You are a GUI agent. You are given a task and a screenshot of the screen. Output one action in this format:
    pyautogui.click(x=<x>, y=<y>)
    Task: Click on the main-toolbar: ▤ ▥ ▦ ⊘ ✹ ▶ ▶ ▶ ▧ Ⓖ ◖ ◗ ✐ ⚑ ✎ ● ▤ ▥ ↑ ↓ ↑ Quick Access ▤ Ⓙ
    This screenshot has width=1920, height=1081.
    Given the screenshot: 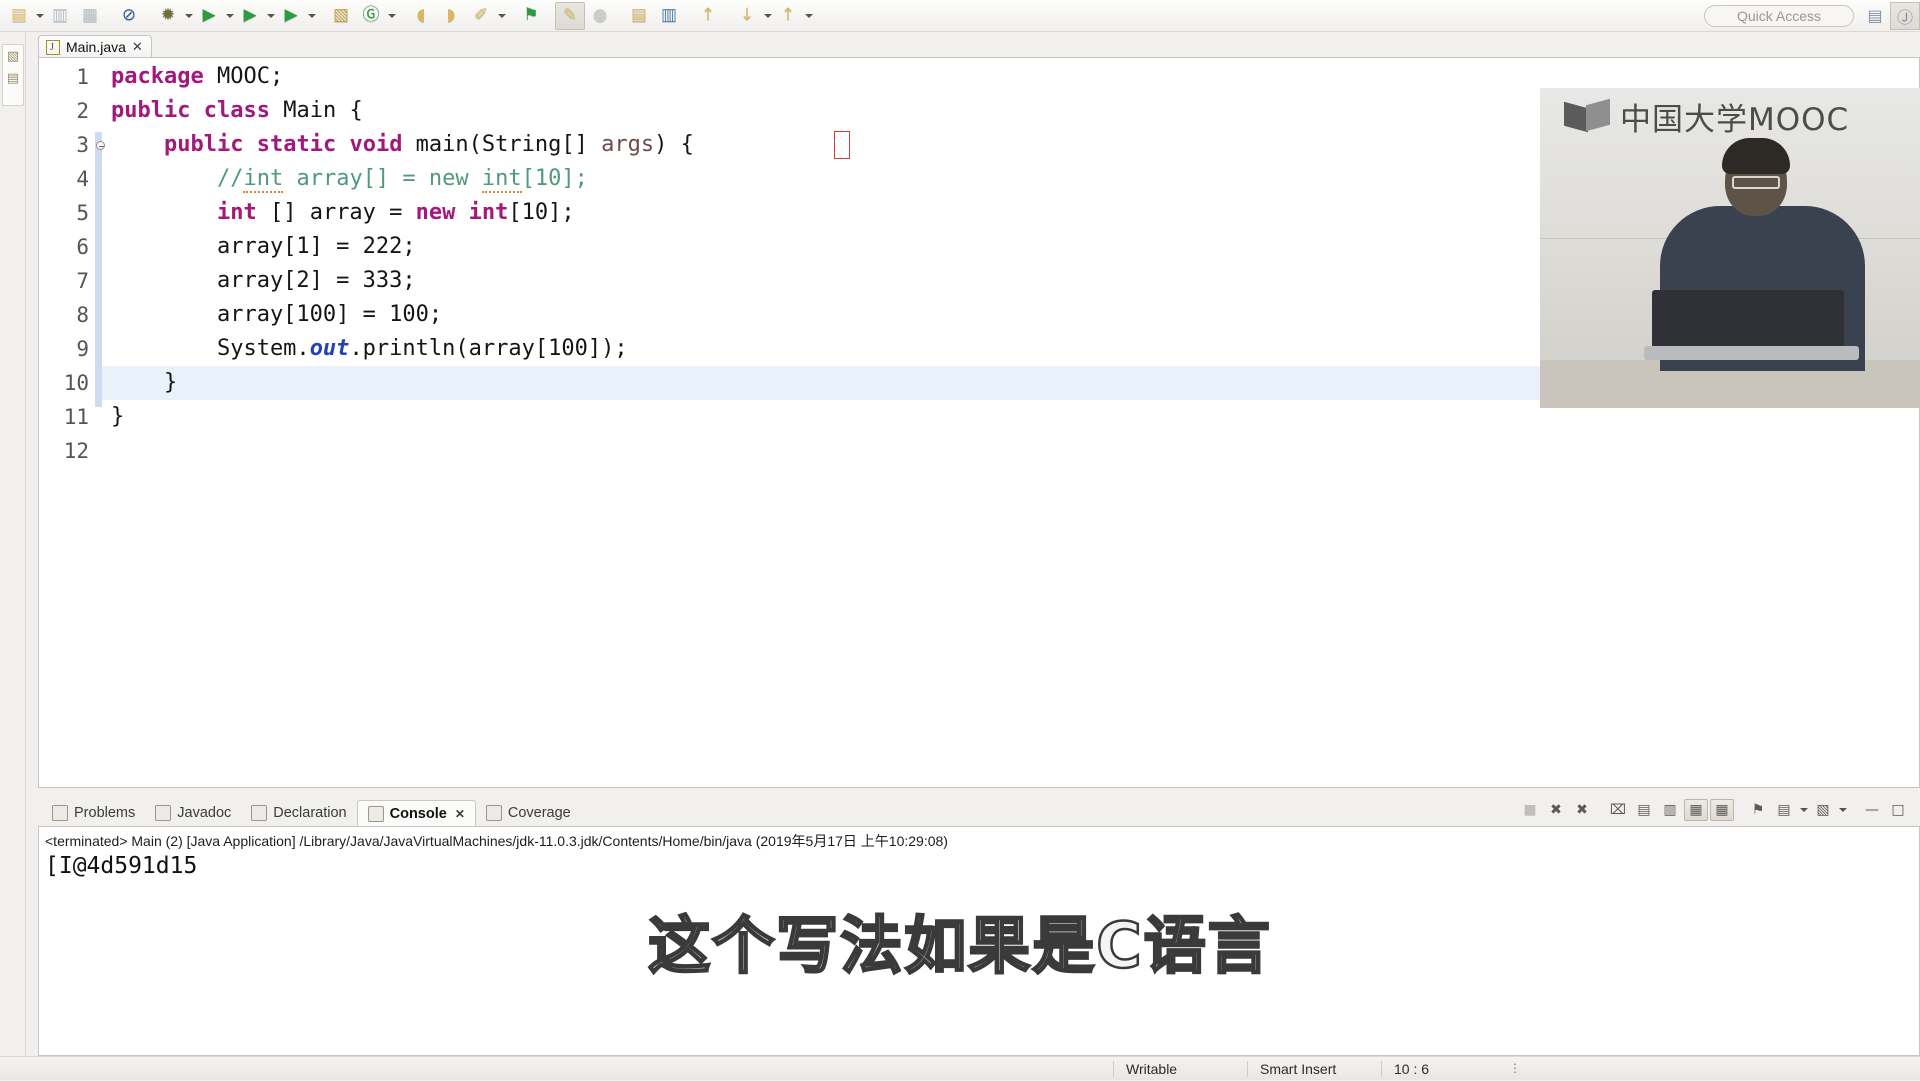 What is the action you would take?
    pyautogui.click(x=960, y=16)
    